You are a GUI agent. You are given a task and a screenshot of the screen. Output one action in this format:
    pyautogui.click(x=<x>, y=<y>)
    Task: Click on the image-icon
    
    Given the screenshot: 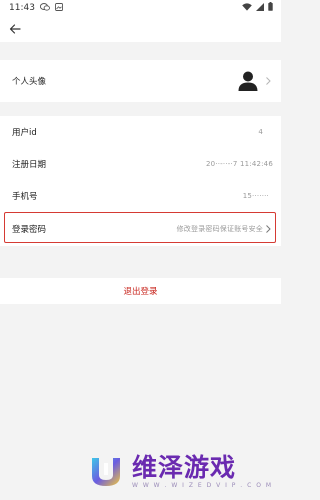 What is the action you would take?
    pyautogui.click(x=58, y=8)
    